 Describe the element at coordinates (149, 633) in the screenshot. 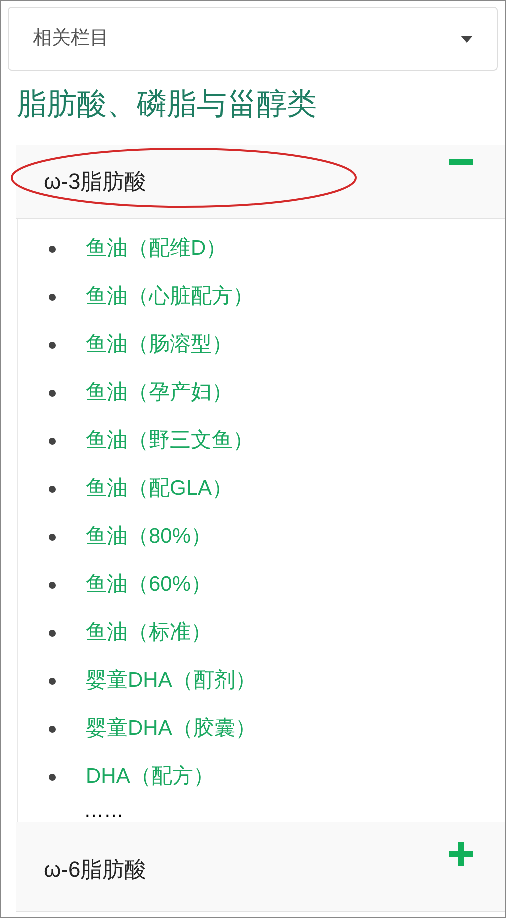

I see `list-link: 鱼油（标准）` at that location.